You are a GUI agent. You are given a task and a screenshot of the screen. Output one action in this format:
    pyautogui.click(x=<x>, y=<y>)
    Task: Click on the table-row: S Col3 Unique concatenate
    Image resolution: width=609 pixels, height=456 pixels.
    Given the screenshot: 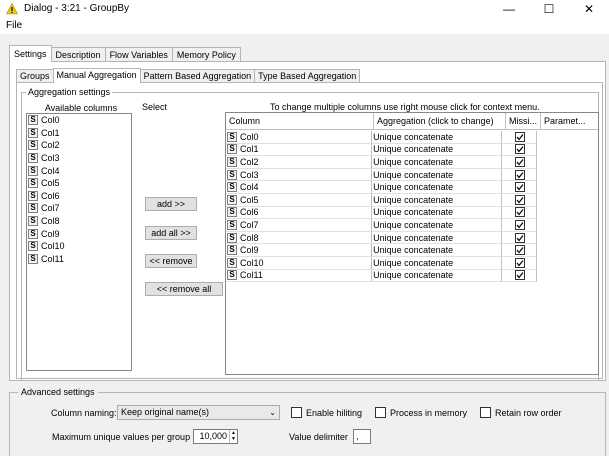 What is the action you would take?
    pyautogui.click(x=381, y=175)
    